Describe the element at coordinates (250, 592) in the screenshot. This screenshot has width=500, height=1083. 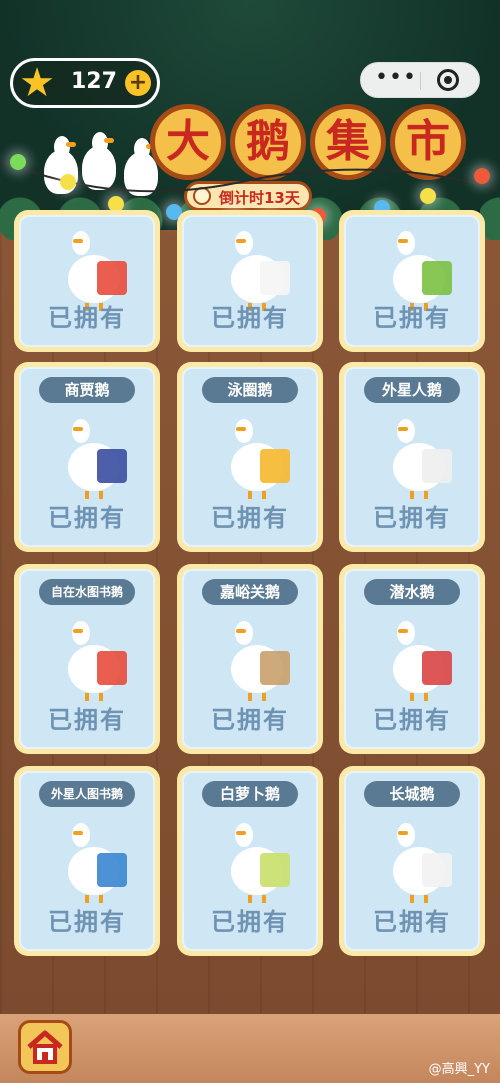
I see `goose-name-tag: 嘉峪关鹅` at that location.